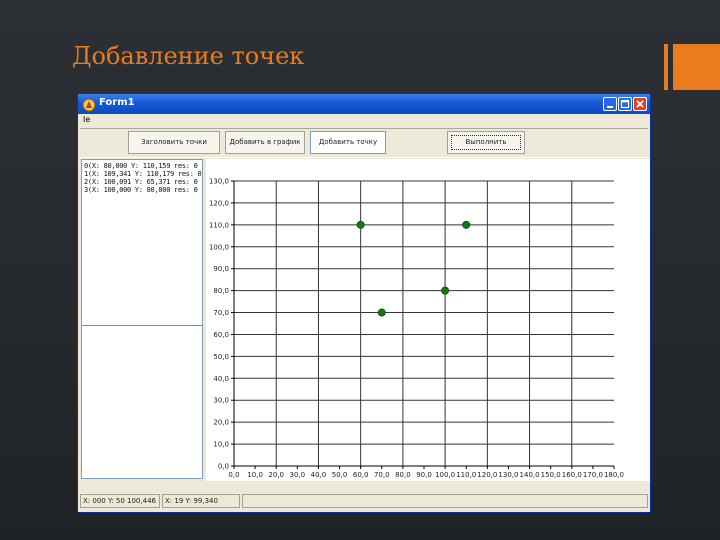 Image resolution: width=720 pixels, height=540 pixels. I want to click on x-tick-label: 80,0, so click(403, 475).